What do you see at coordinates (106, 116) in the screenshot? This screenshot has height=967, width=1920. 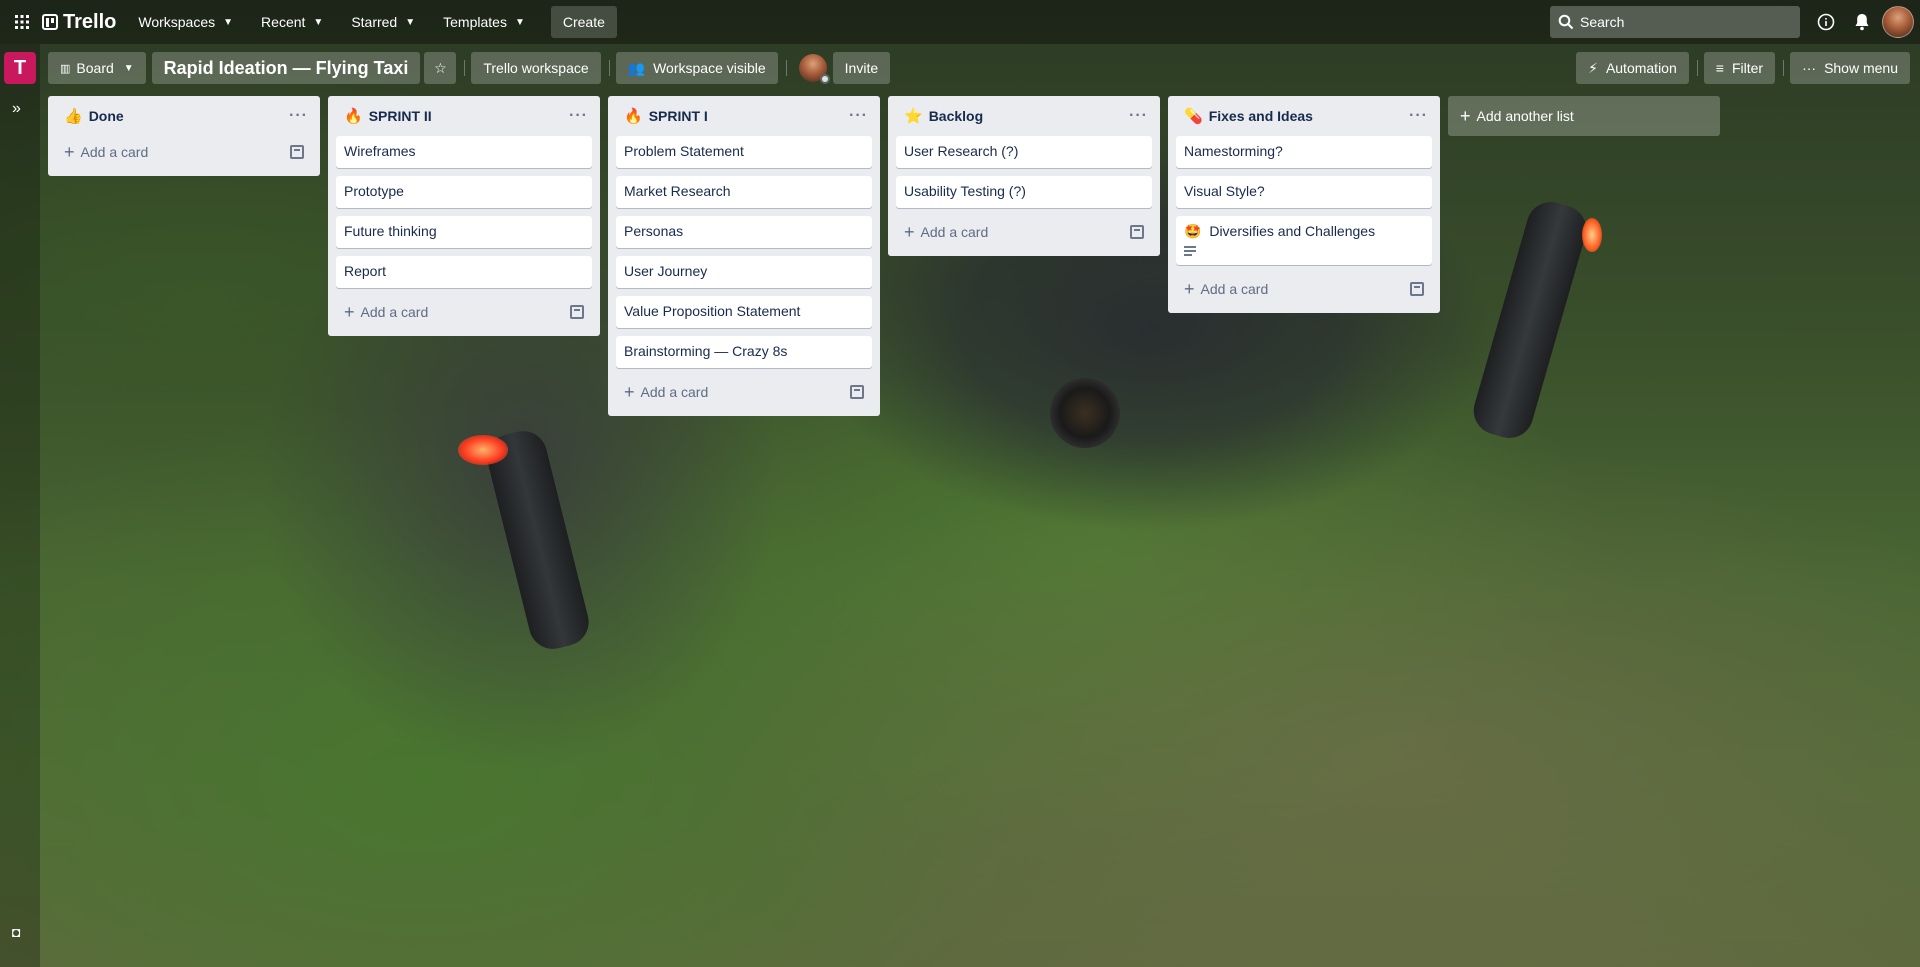 I see `list-title: Done` at bounding box center [106, 116].